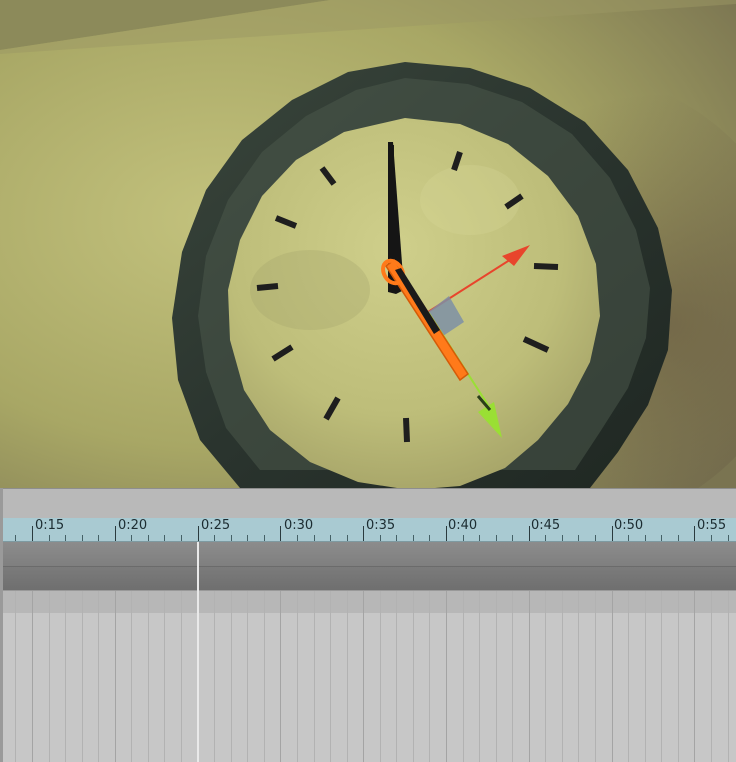 This screenshot has width=736, height=762. I want to click on ruler-label: 0:35, so click(381, 525).